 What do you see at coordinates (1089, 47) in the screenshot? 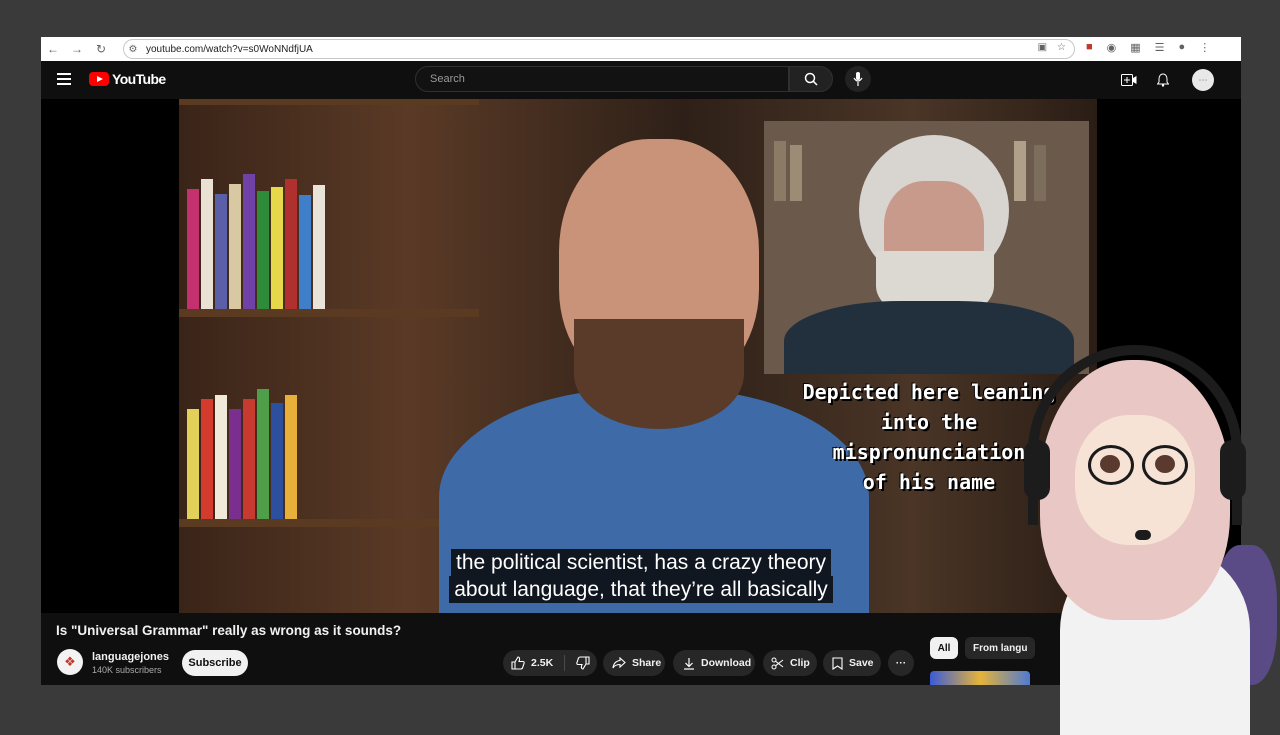
I see `extension-icon: ■` at bounding box center [1089, 47].